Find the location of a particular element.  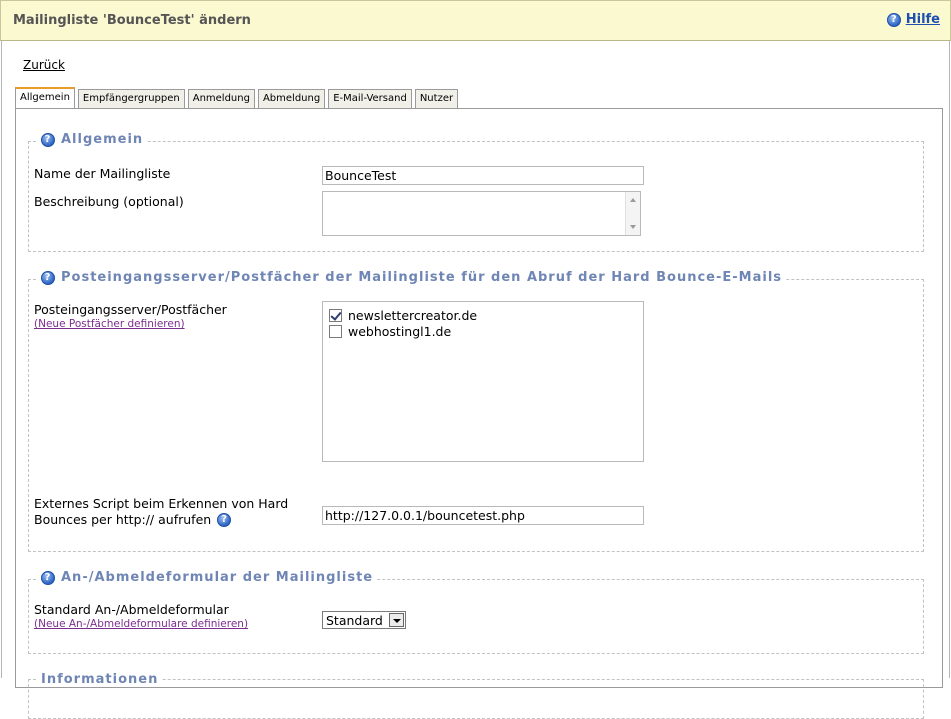

general-legend-text: Allgemein is located at coordinates (102, 139).